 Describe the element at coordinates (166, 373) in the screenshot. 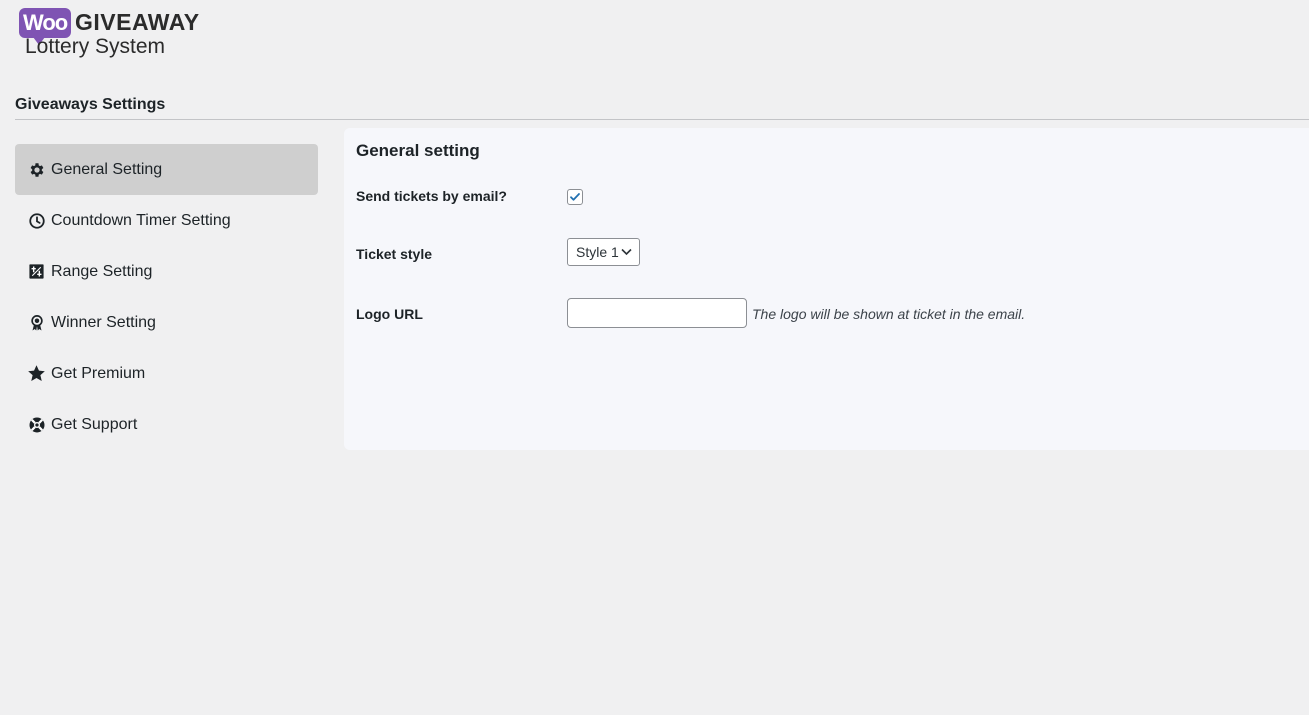

I see `sidebar-item-get-premium: Get Premium` at that location.